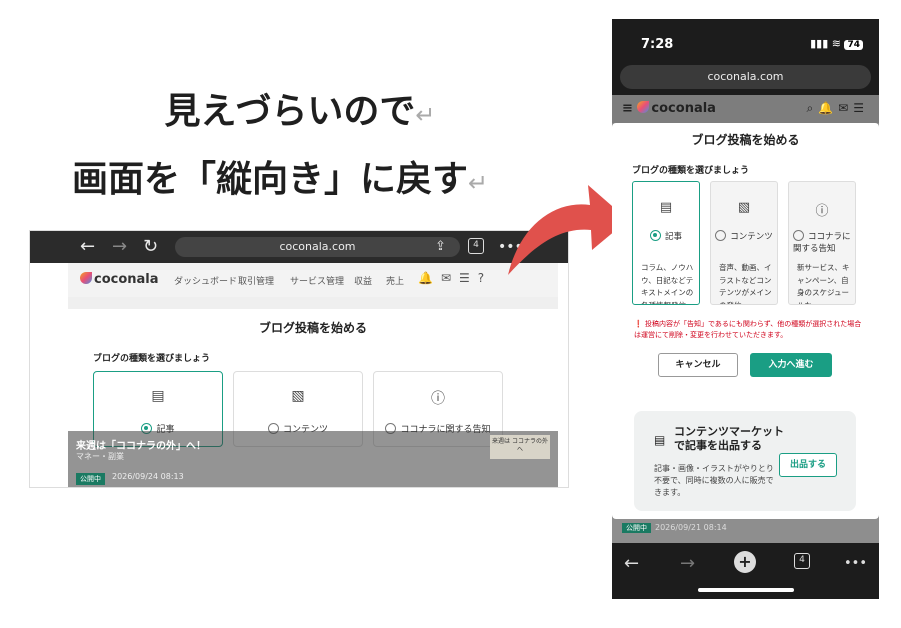  What do you see at coordinates (823, 284) in the screenshot?
I see `card-description: 新サービス、キャンペーン、自身のスケジュールな` at bounding box center [823, 284].